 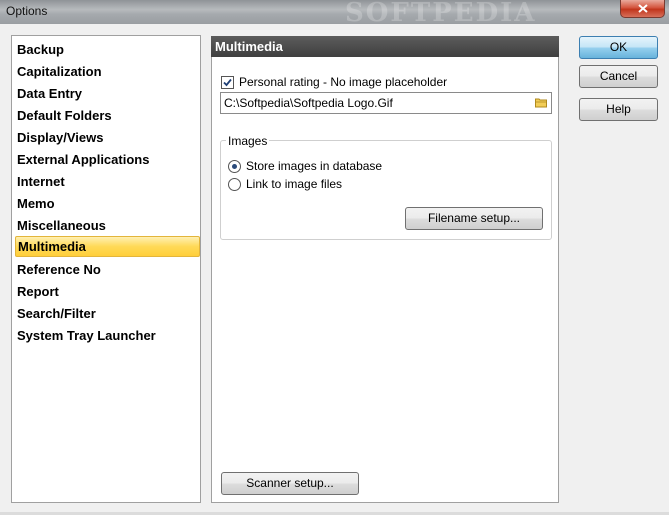 I want to click on panel-header: Multimedia, so click(x=385, y=46).